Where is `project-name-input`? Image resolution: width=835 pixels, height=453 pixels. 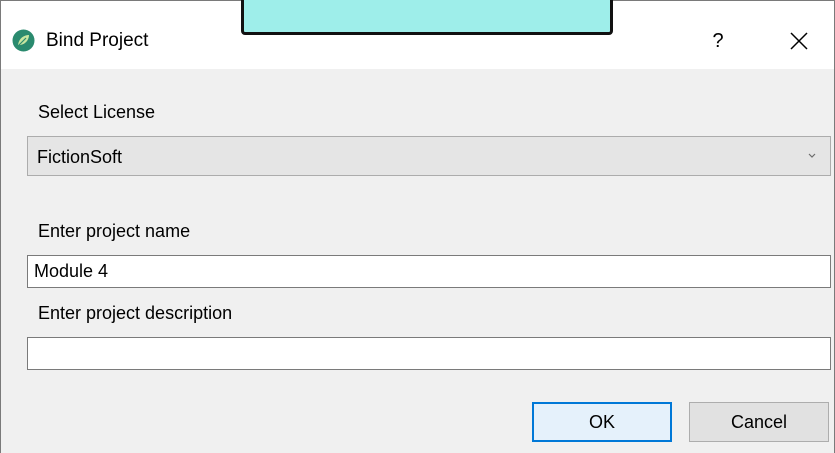 project-name-input is located at coordinates (429, 271).